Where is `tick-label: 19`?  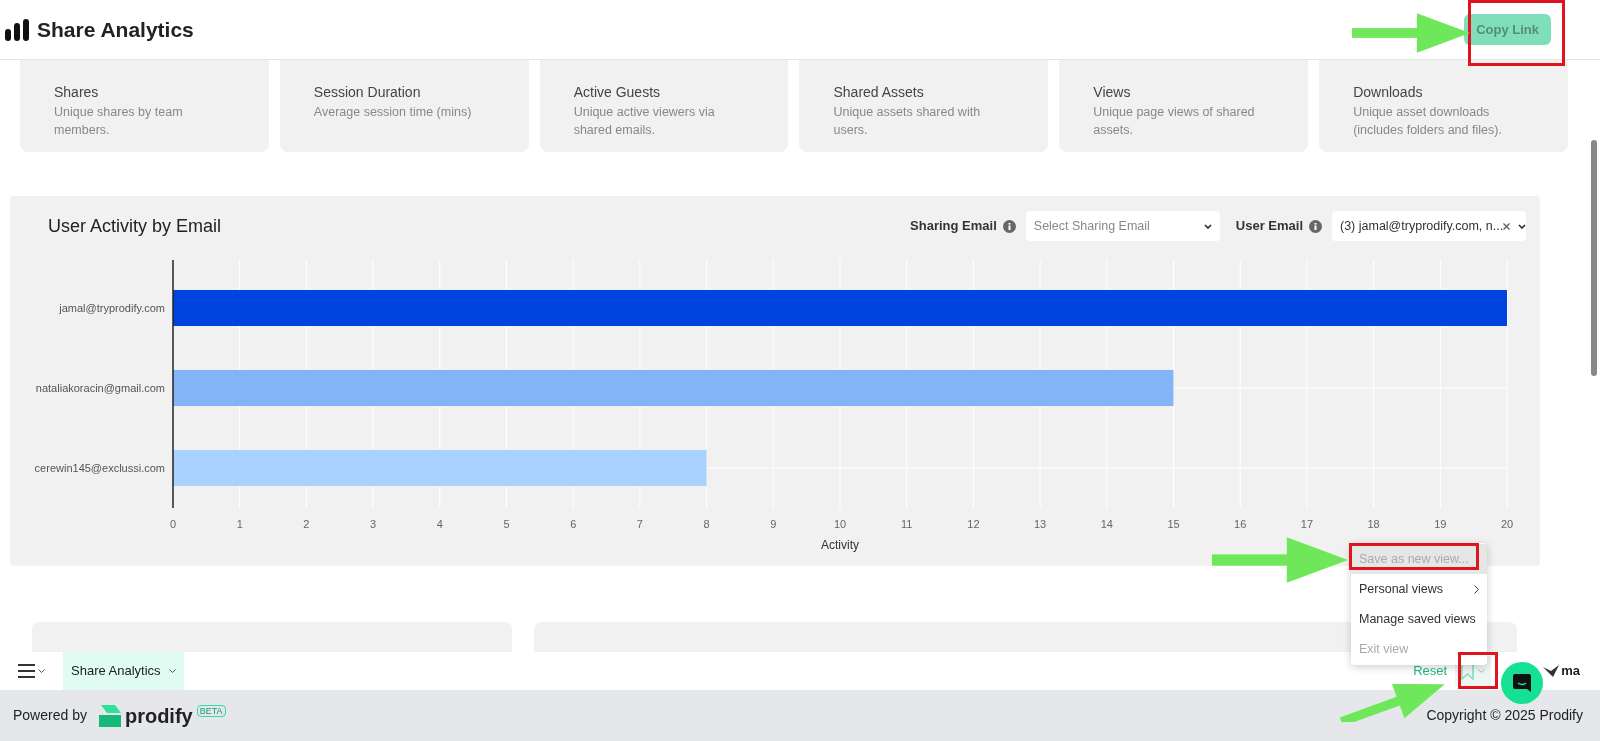 tick-label: 19 is located at coordinates (1440, 524).